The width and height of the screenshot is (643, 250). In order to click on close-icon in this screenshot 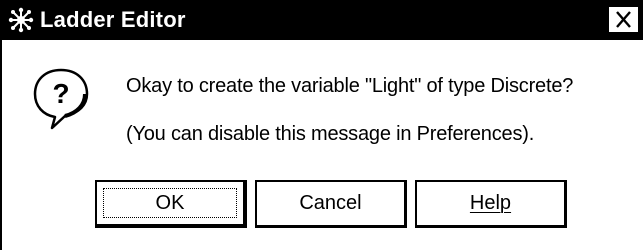, I will do `click(623, 19)`.